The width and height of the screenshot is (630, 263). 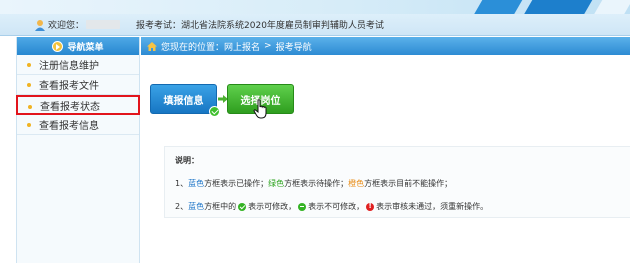 I want to click on nav-menu-title: 导航菜单, so click(x=85, y=47).